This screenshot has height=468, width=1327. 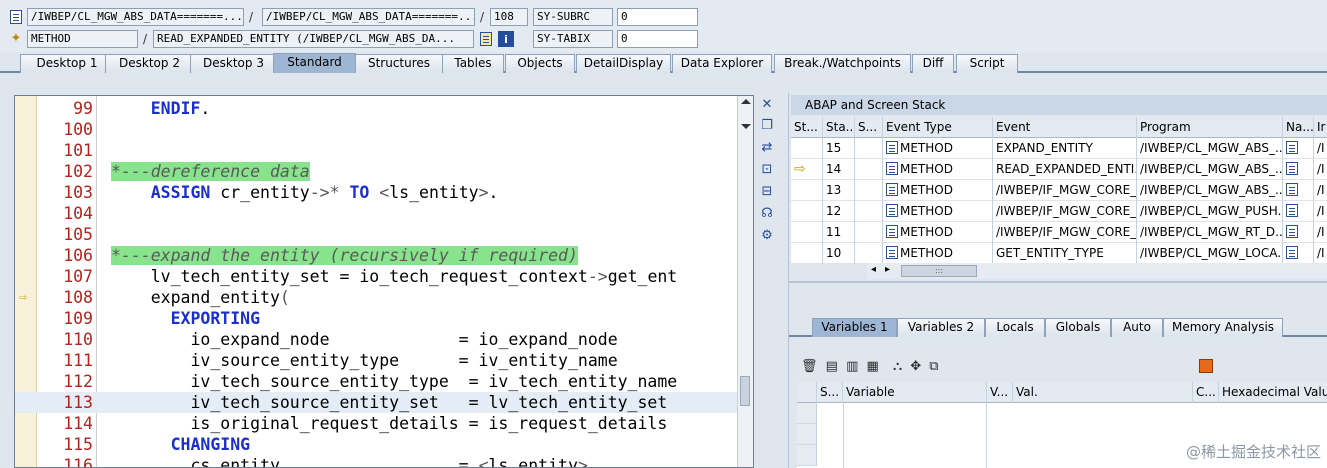 What do you see at coordinates (987, 63) in the screenshot?
I see `tab-script: Script` at bounding box center [987, 63].